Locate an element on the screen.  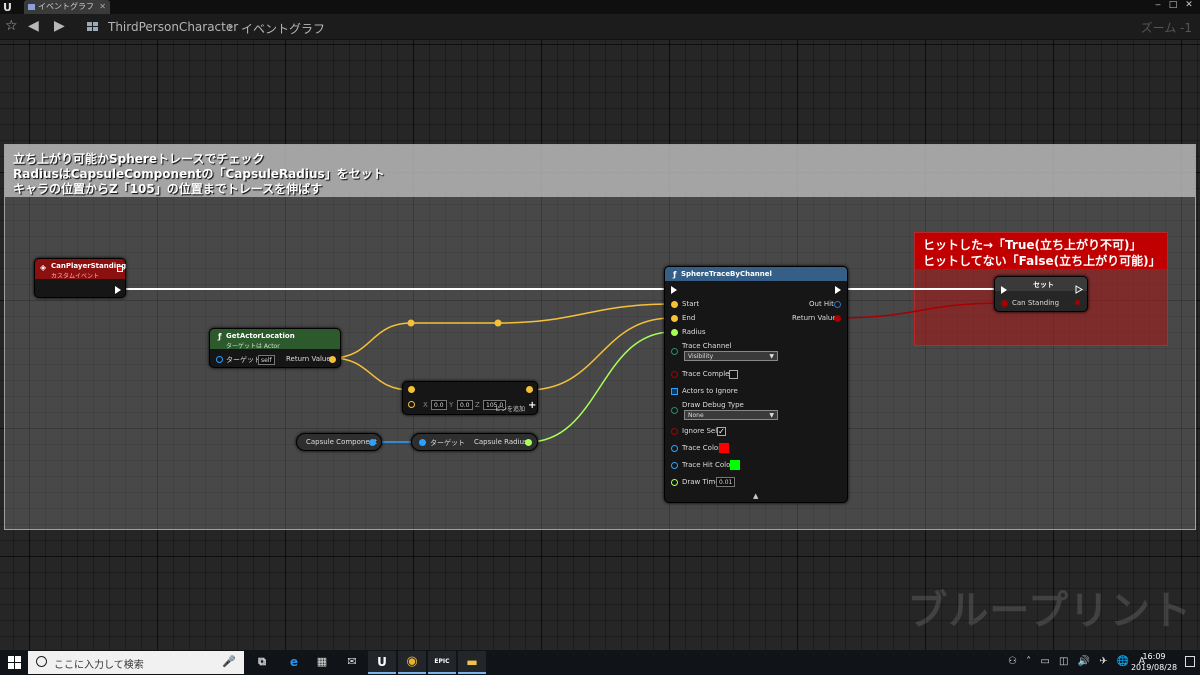
trace-color-pin is located at coordinates (674, 448).